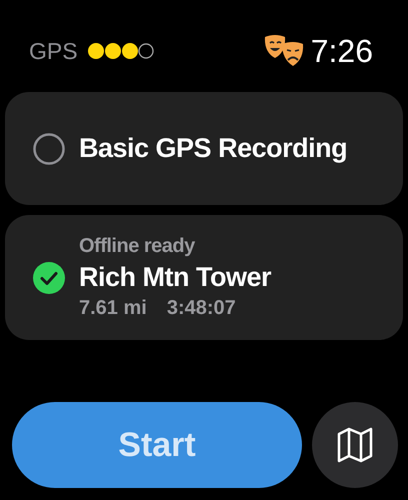  Describe the element at coordinates (201, 308) in the screenshot. I see `route-duration: 3:48:07` at that location.